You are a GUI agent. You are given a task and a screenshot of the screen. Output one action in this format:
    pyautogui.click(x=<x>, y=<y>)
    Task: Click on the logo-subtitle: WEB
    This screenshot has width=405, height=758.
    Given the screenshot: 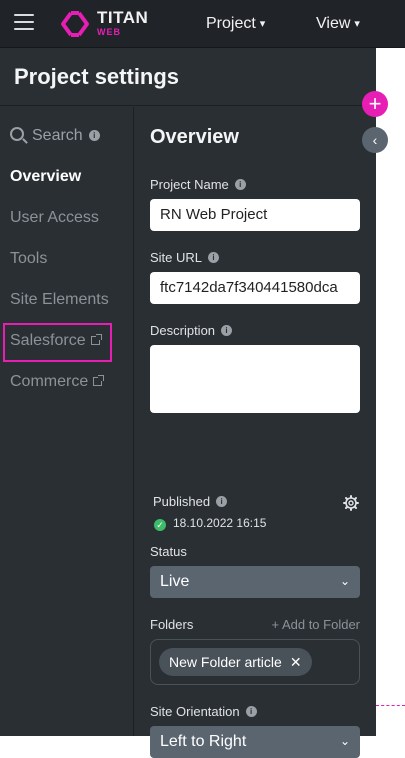 What is the action you would take?
    pyautogui.click(x=109, y=32)
    